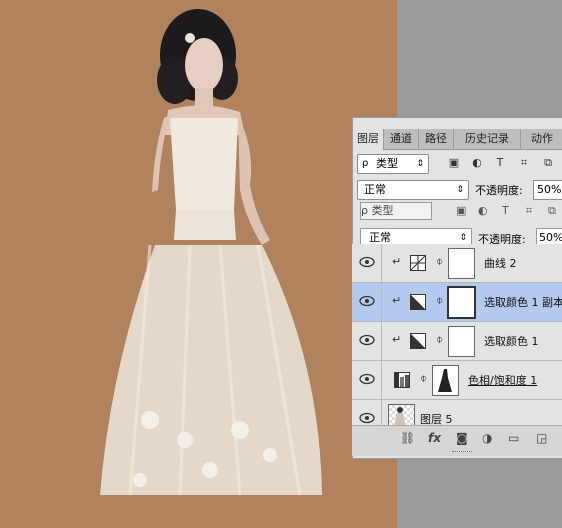 The width and height of the screenshot is (562, 528). What do you see at coordinates (500, 263) in the screenshot?
I see `layer-name: 曲线 2` at bounding box center [500, 263].